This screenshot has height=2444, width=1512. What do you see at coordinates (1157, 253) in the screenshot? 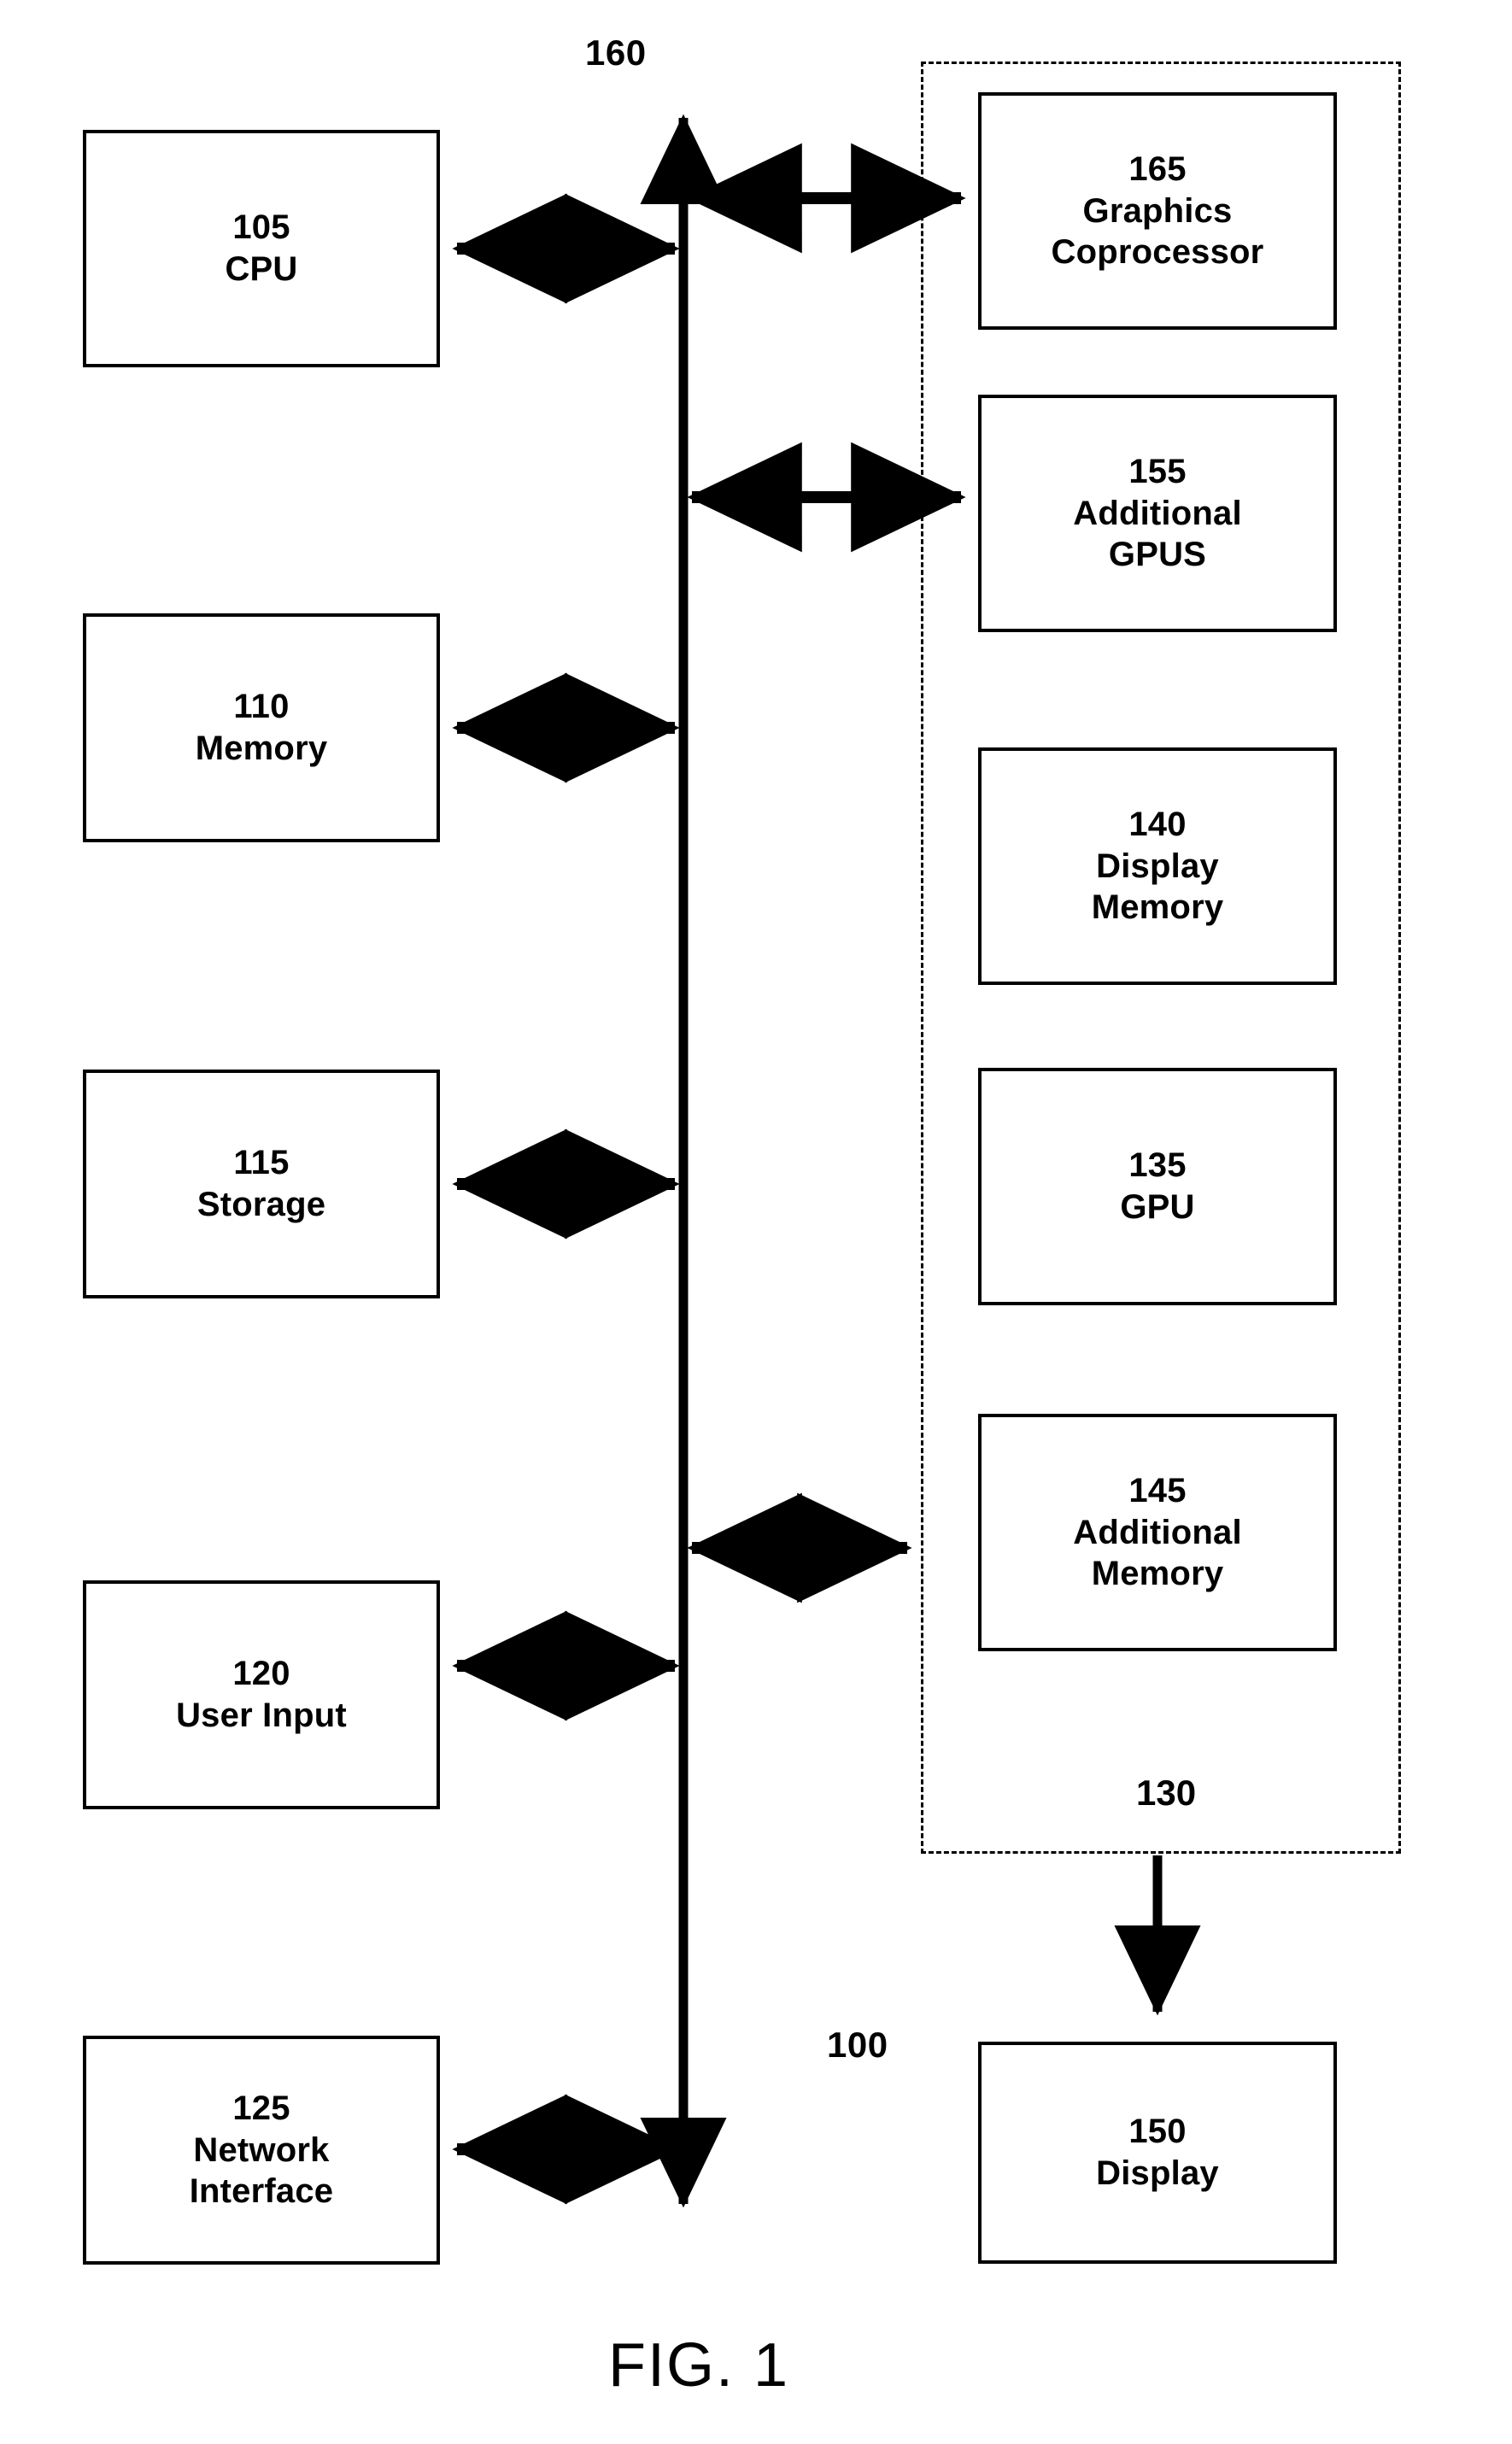
I see `block-graphics-coprocessor-label-line2: Coprocessor` at bounding box center [1157, 253].